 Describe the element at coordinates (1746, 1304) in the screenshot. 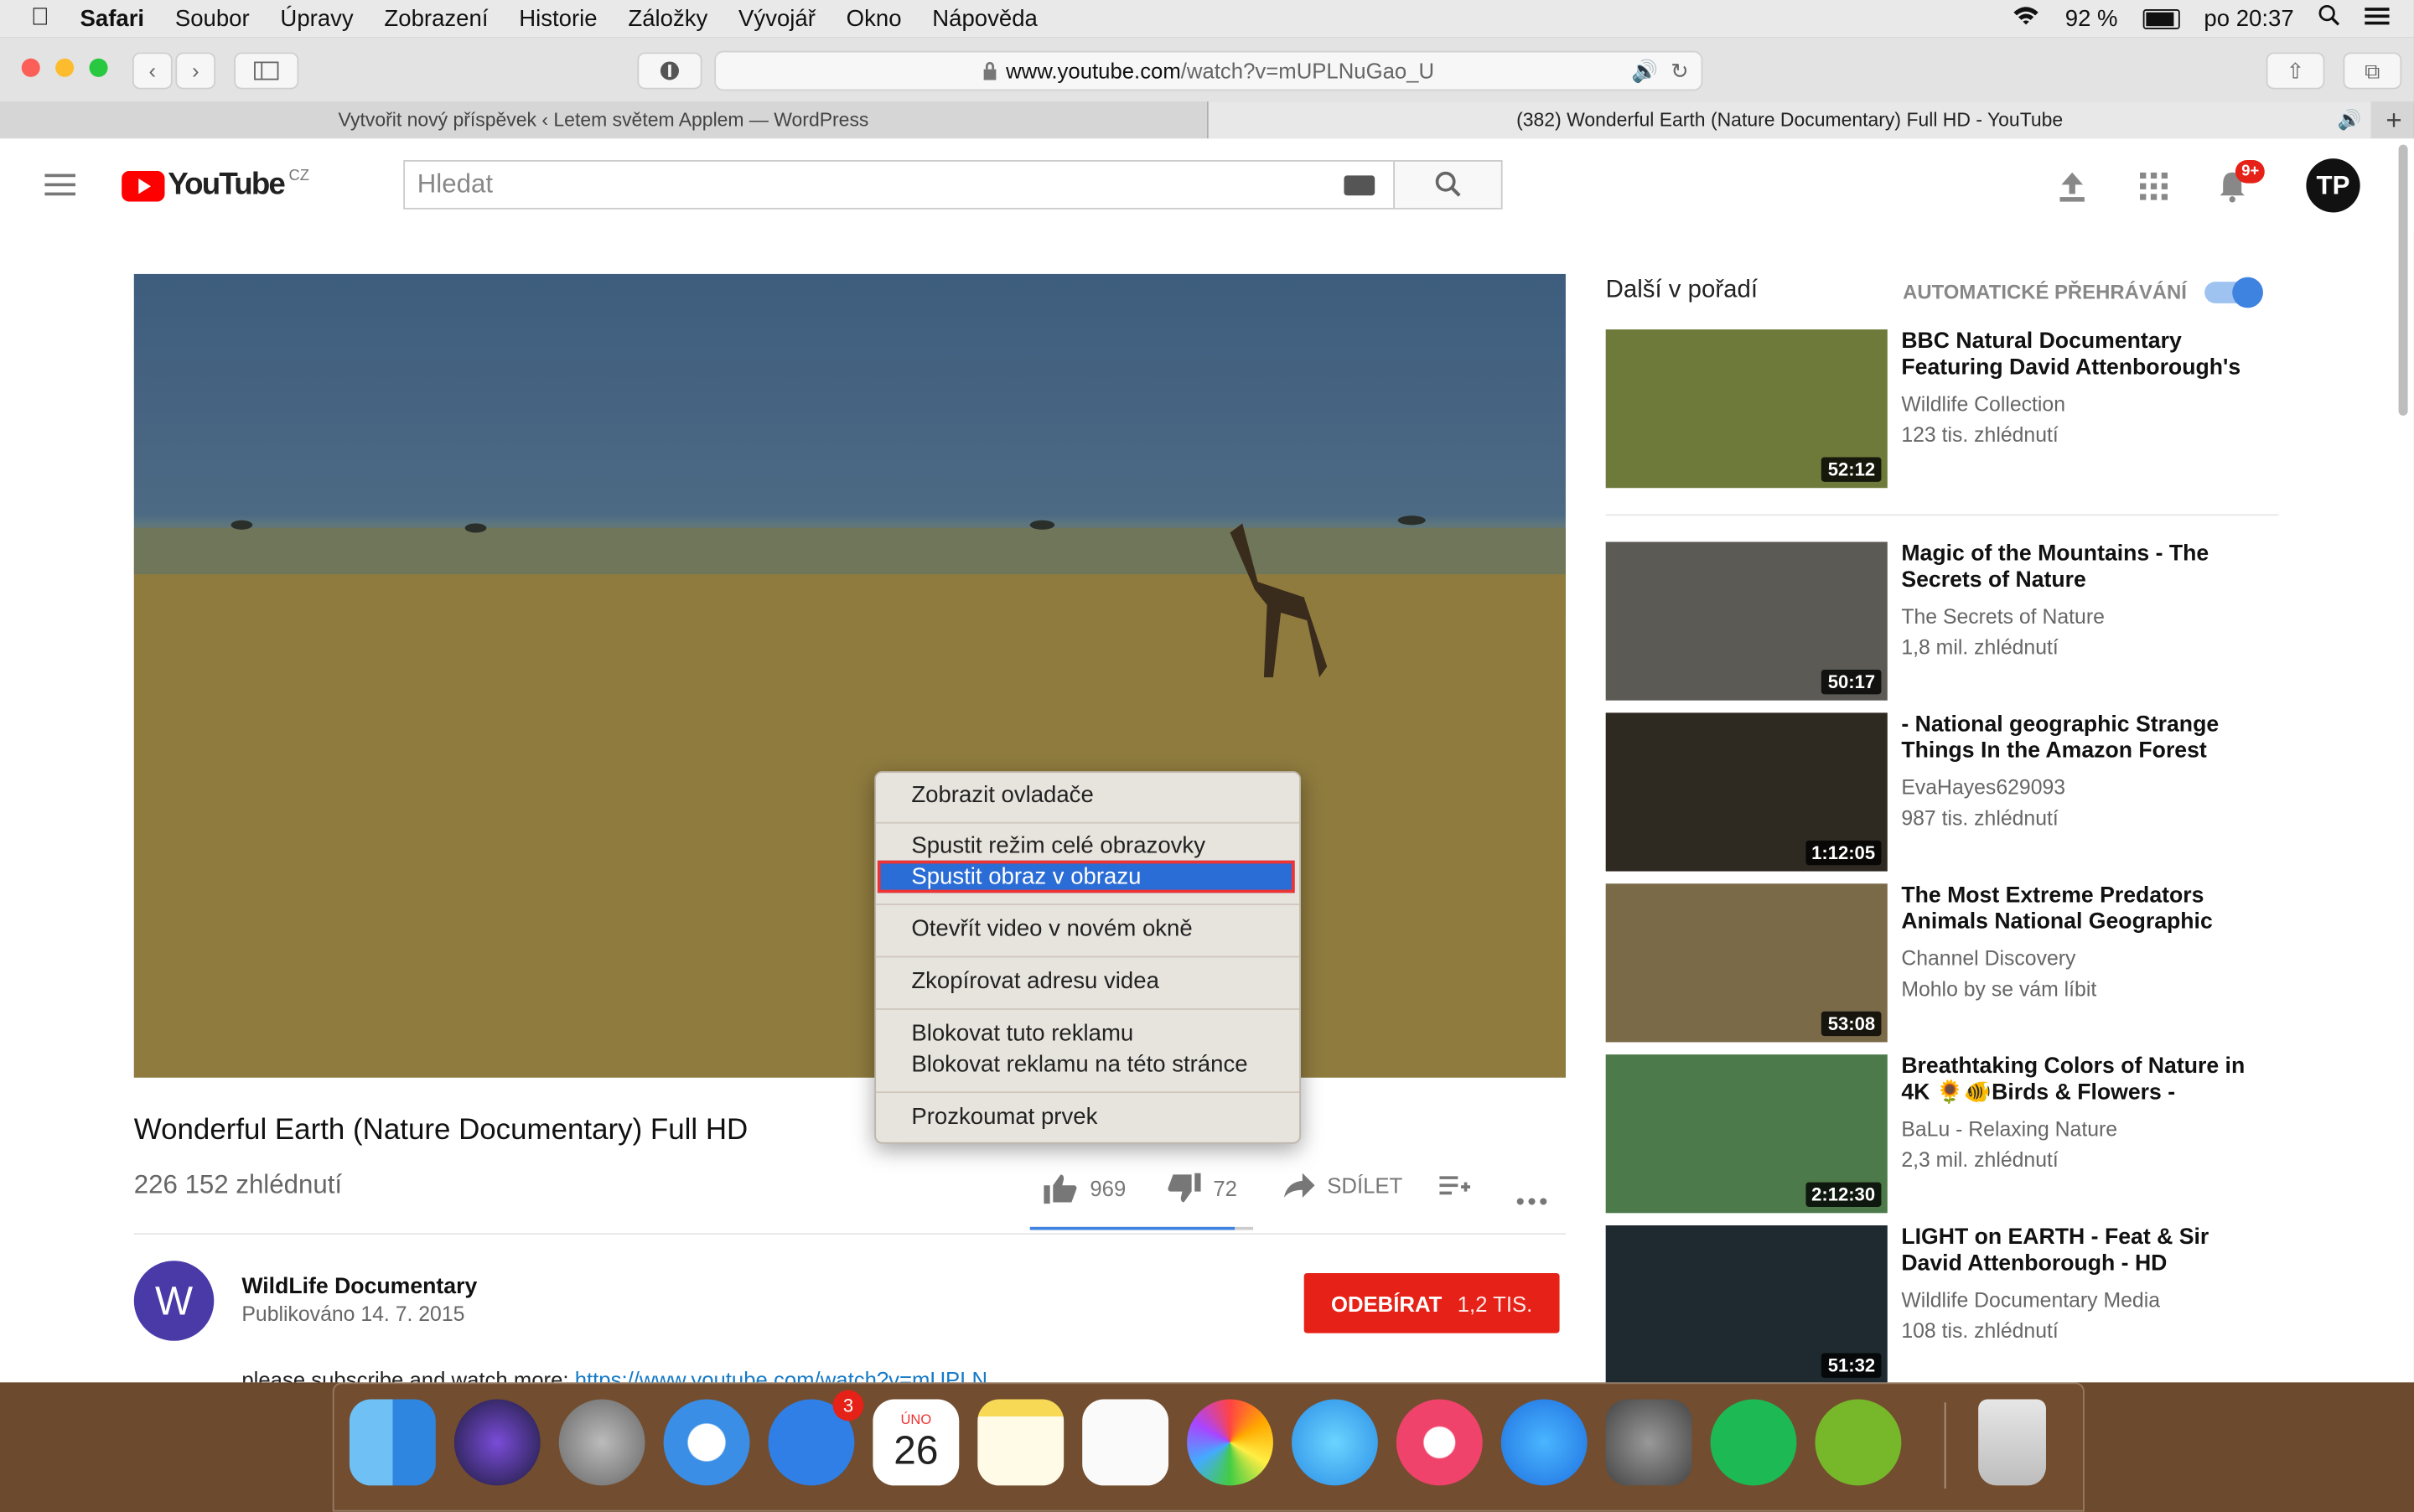

I see `video-thumbnail: 51:32` at that location.